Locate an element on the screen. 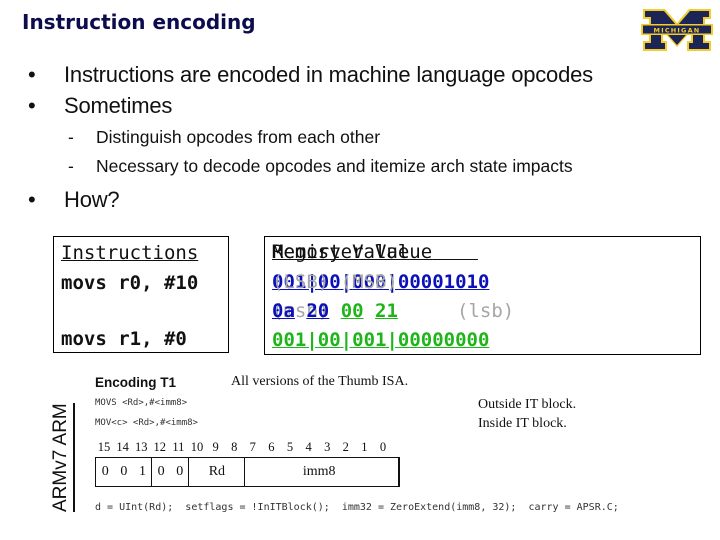  bit-number: 4 is located at coordinates (308, 447).